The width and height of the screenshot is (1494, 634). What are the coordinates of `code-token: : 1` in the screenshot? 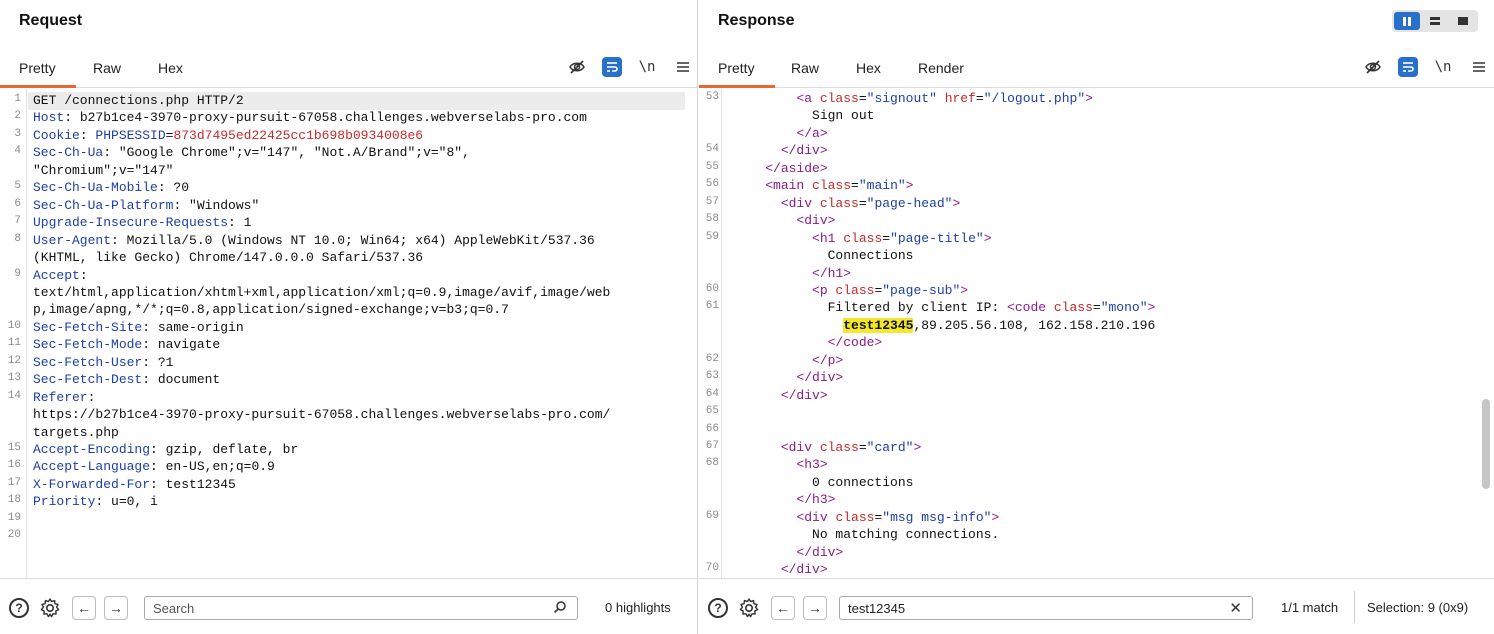 It's located at (240, 223).